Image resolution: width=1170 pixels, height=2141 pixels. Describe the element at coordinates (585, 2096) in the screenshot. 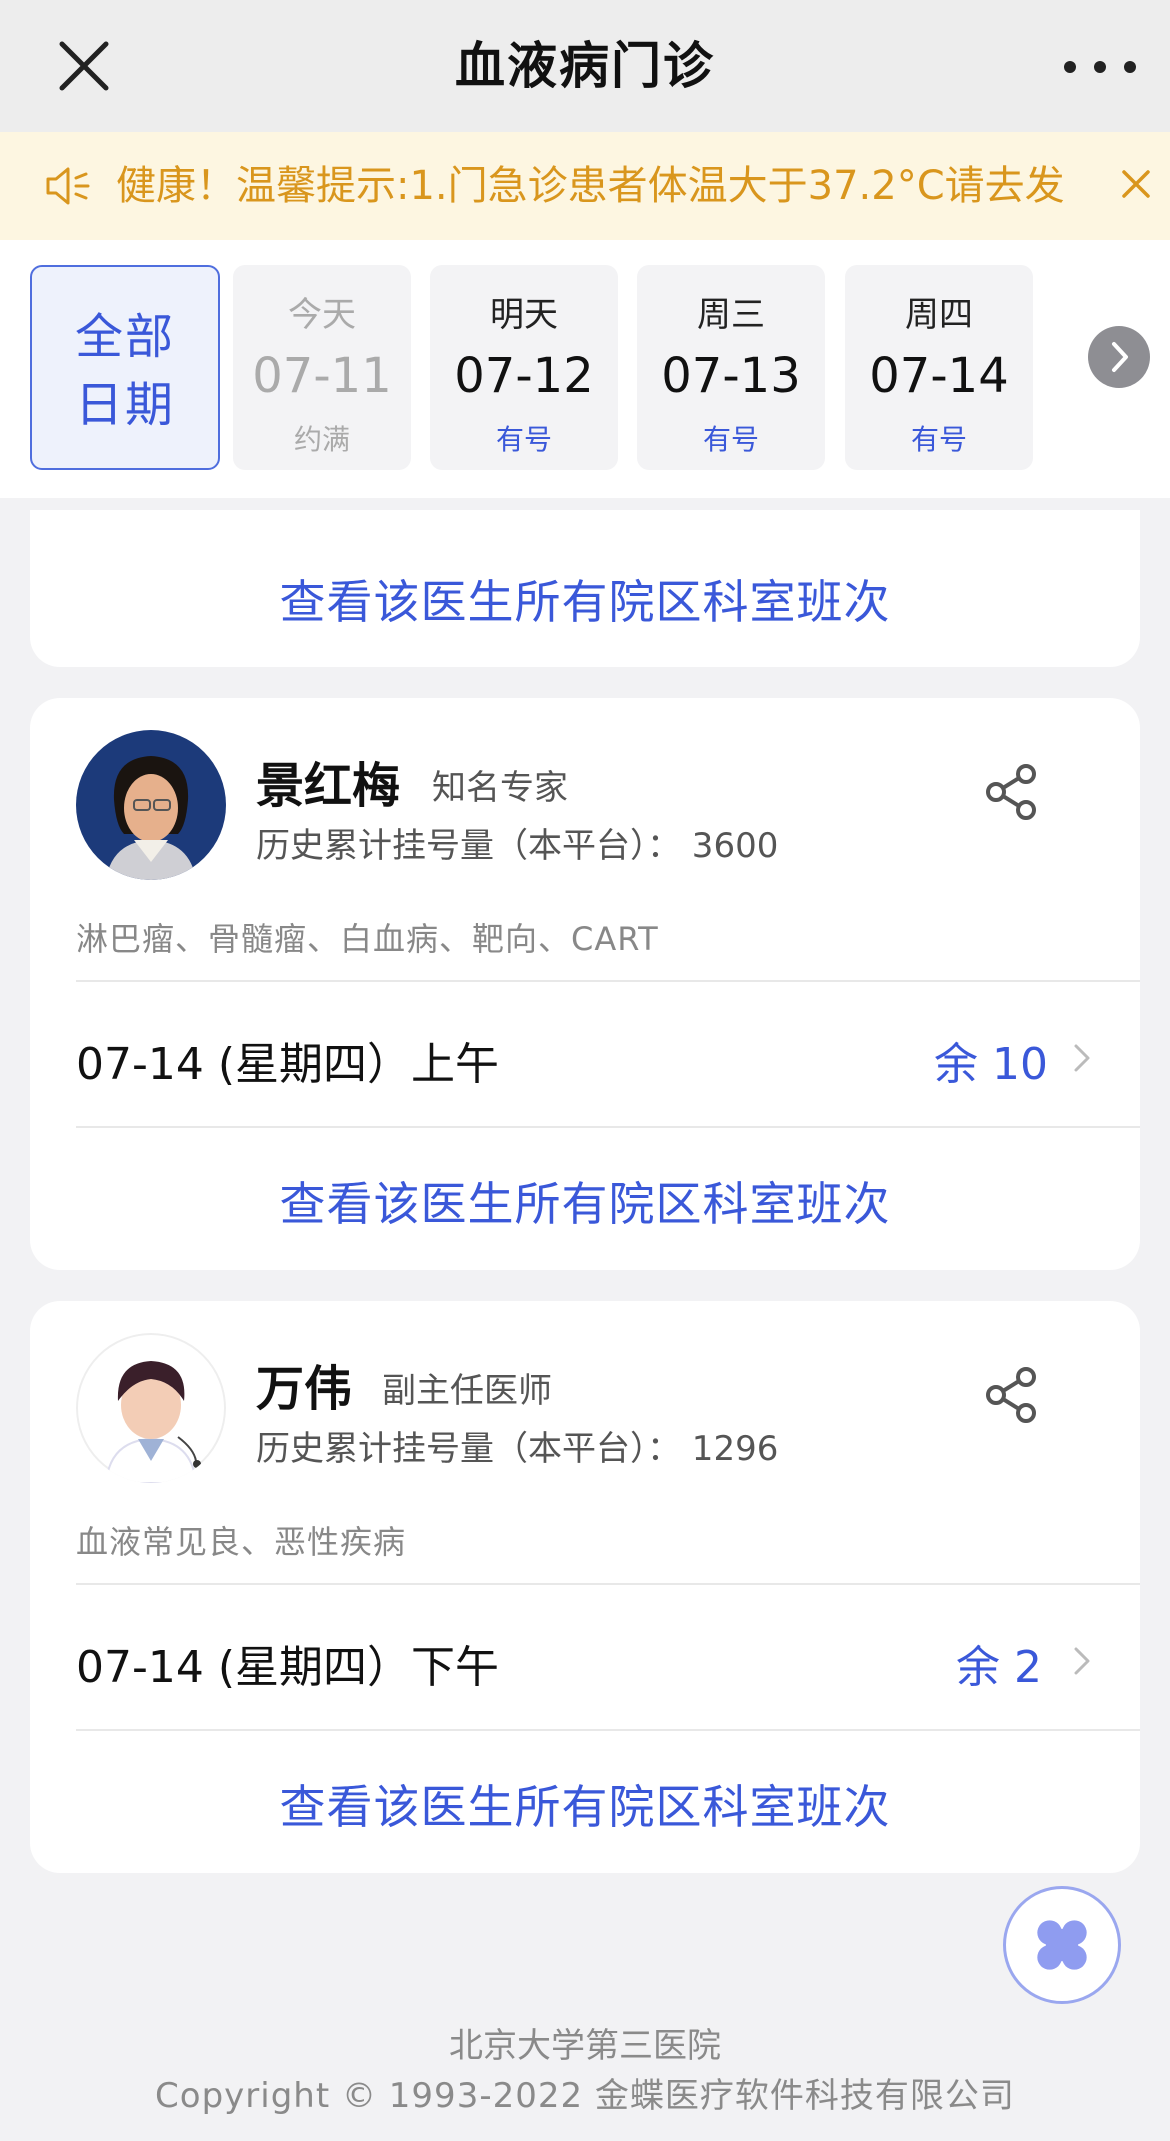

I see `footer-copyright: Copyright © 1993-2022 金蝶医疗软件科技有限公司` at that location.